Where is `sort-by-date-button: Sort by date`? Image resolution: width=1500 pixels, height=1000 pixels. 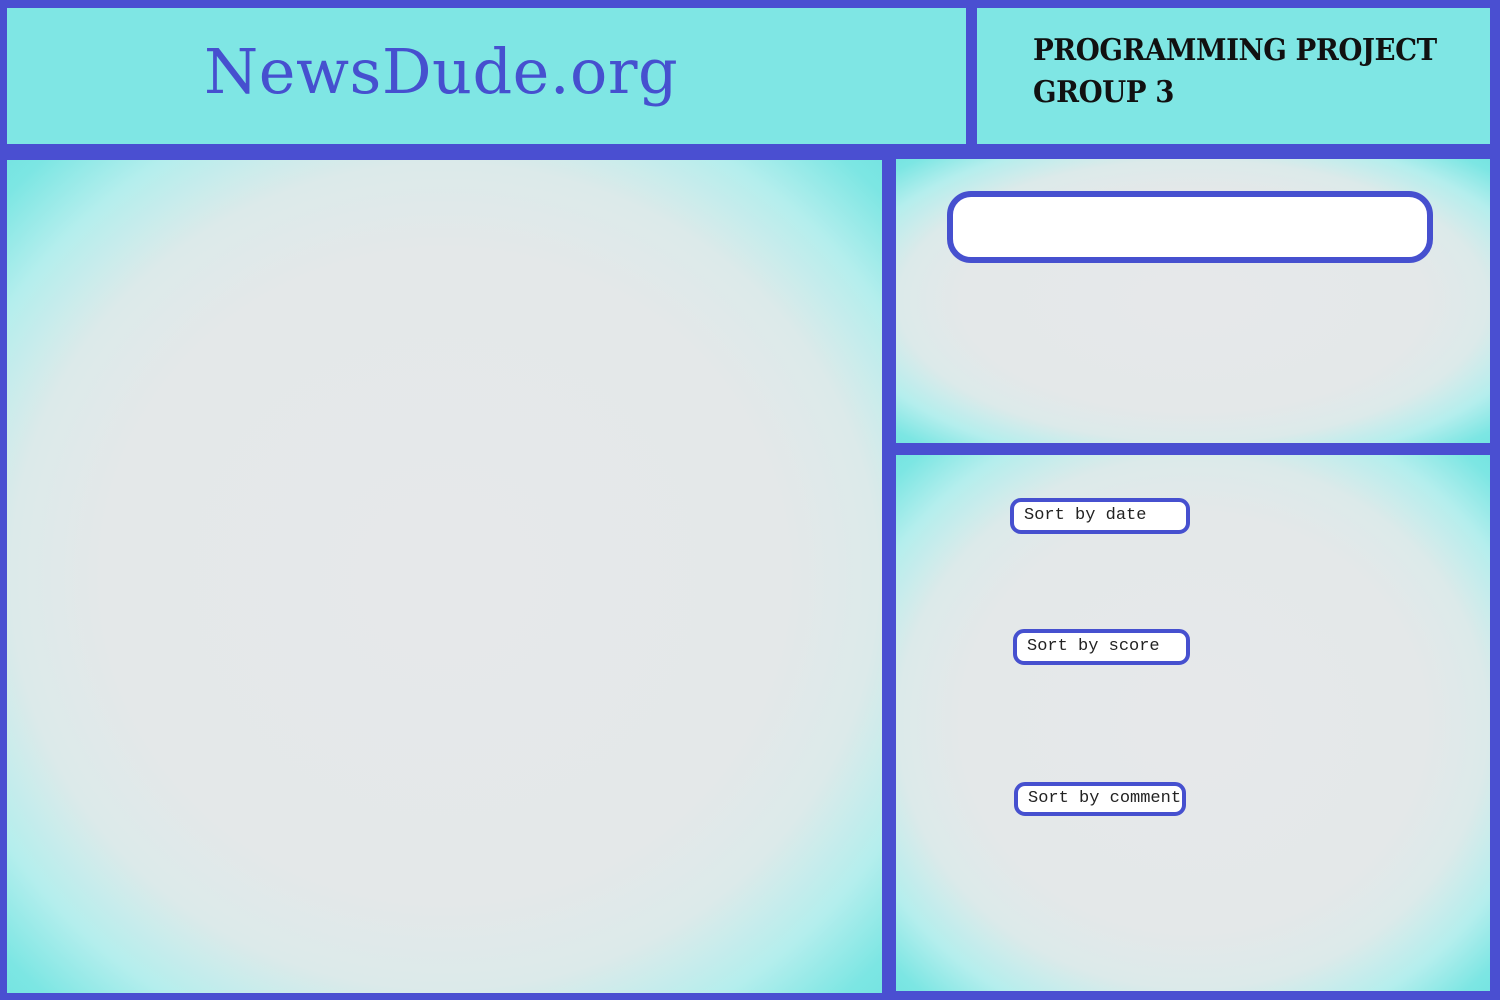
sort-by-date-button: Sort by date is located at coordinates (1100, 516).